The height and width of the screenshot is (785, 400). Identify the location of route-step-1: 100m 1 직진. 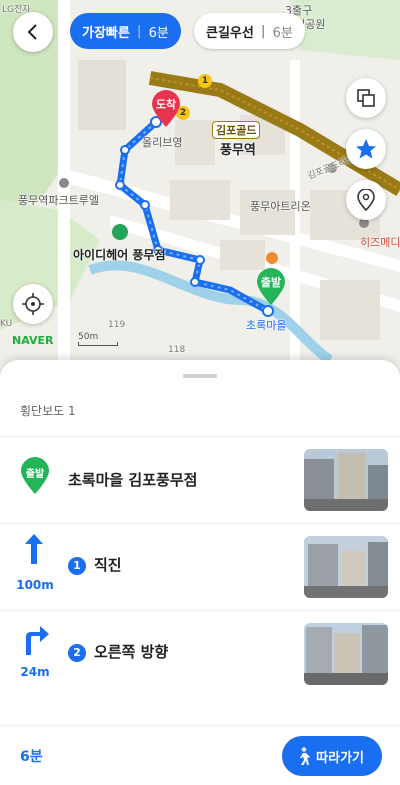
(200, 567).